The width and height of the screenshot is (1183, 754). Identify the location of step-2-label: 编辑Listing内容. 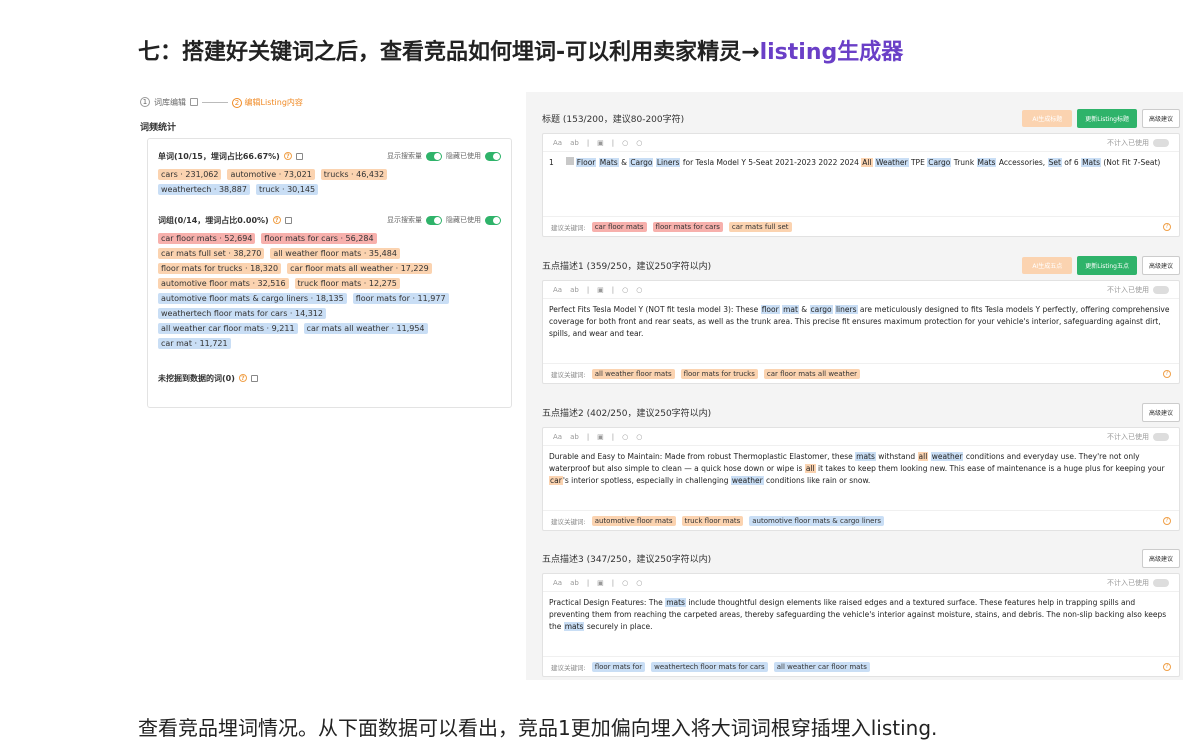
(273, 102).